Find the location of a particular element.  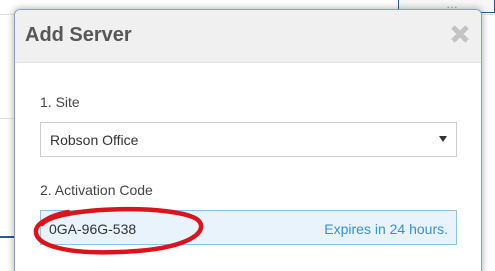

activation-code-label: 2. Activation Code is located at coordinates (96, 190).